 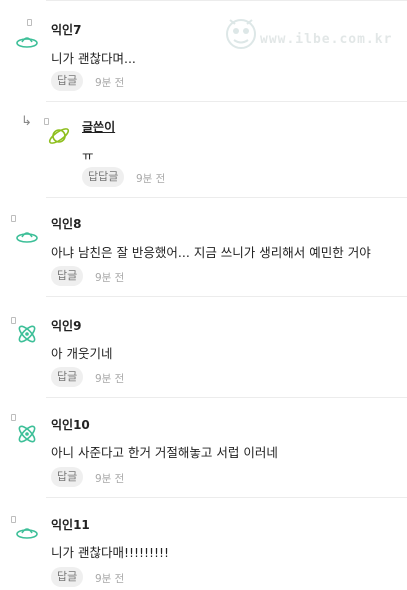 I want to click on reply-button: 답답글, so click(x=103, y=177).